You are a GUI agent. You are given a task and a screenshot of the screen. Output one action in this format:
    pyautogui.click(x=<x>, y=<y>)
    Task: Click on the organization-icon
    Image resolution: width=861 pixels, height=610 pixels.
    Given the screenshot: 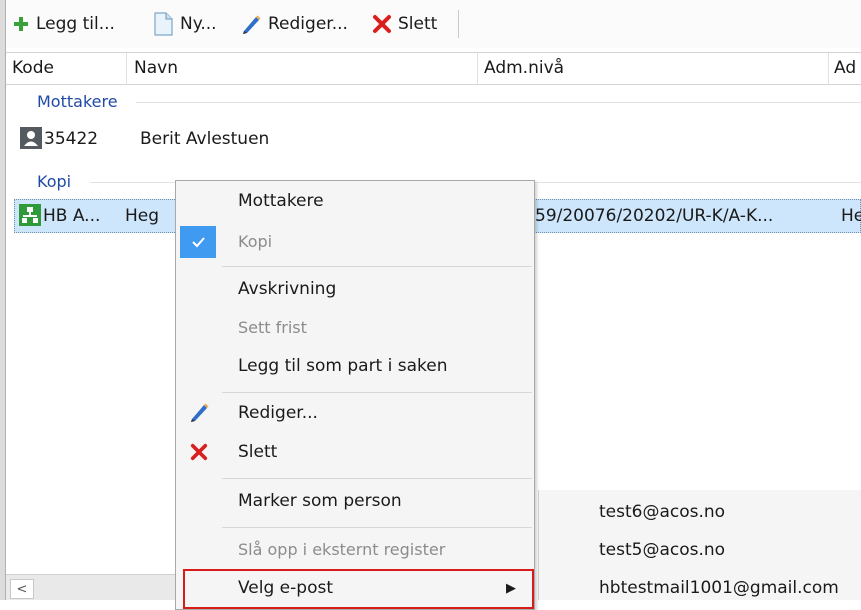 What is the action you would take?
    pyautogui.click(x=30, y=215)
    